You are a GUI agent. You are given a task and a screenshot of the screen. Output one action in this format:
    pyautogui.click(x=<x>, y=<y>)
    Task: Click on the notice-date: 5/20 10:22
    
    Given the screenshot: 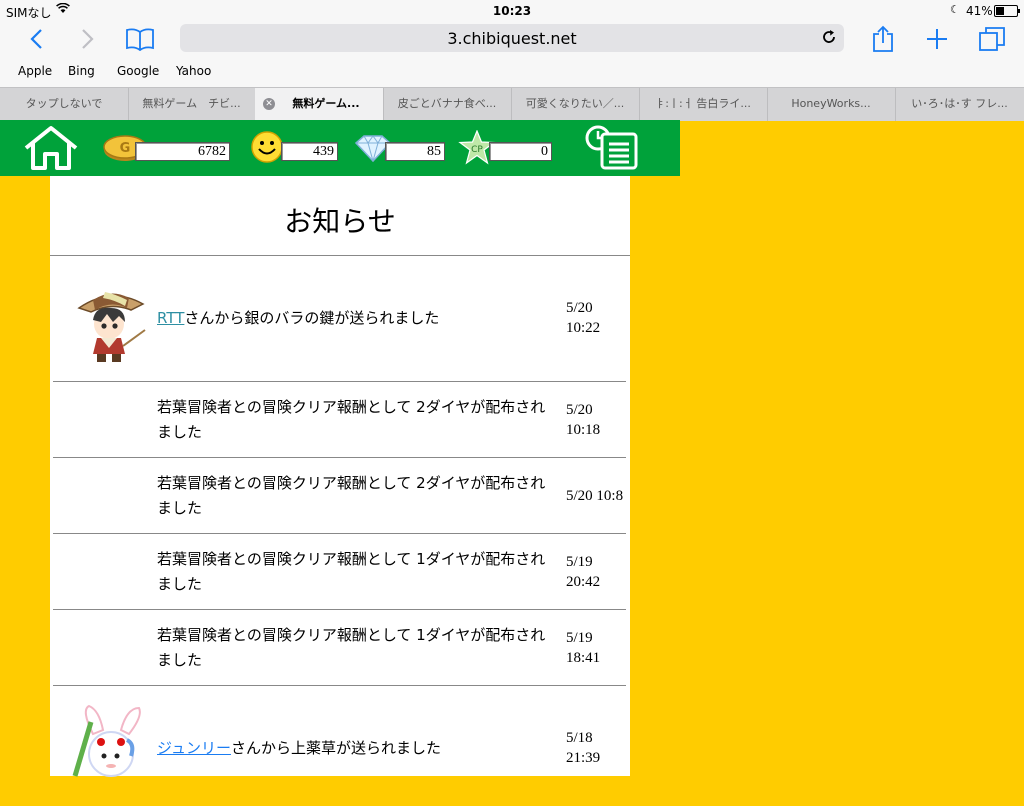 What is the action you would take?
    pyautogui.click(x=601, y=318)
    